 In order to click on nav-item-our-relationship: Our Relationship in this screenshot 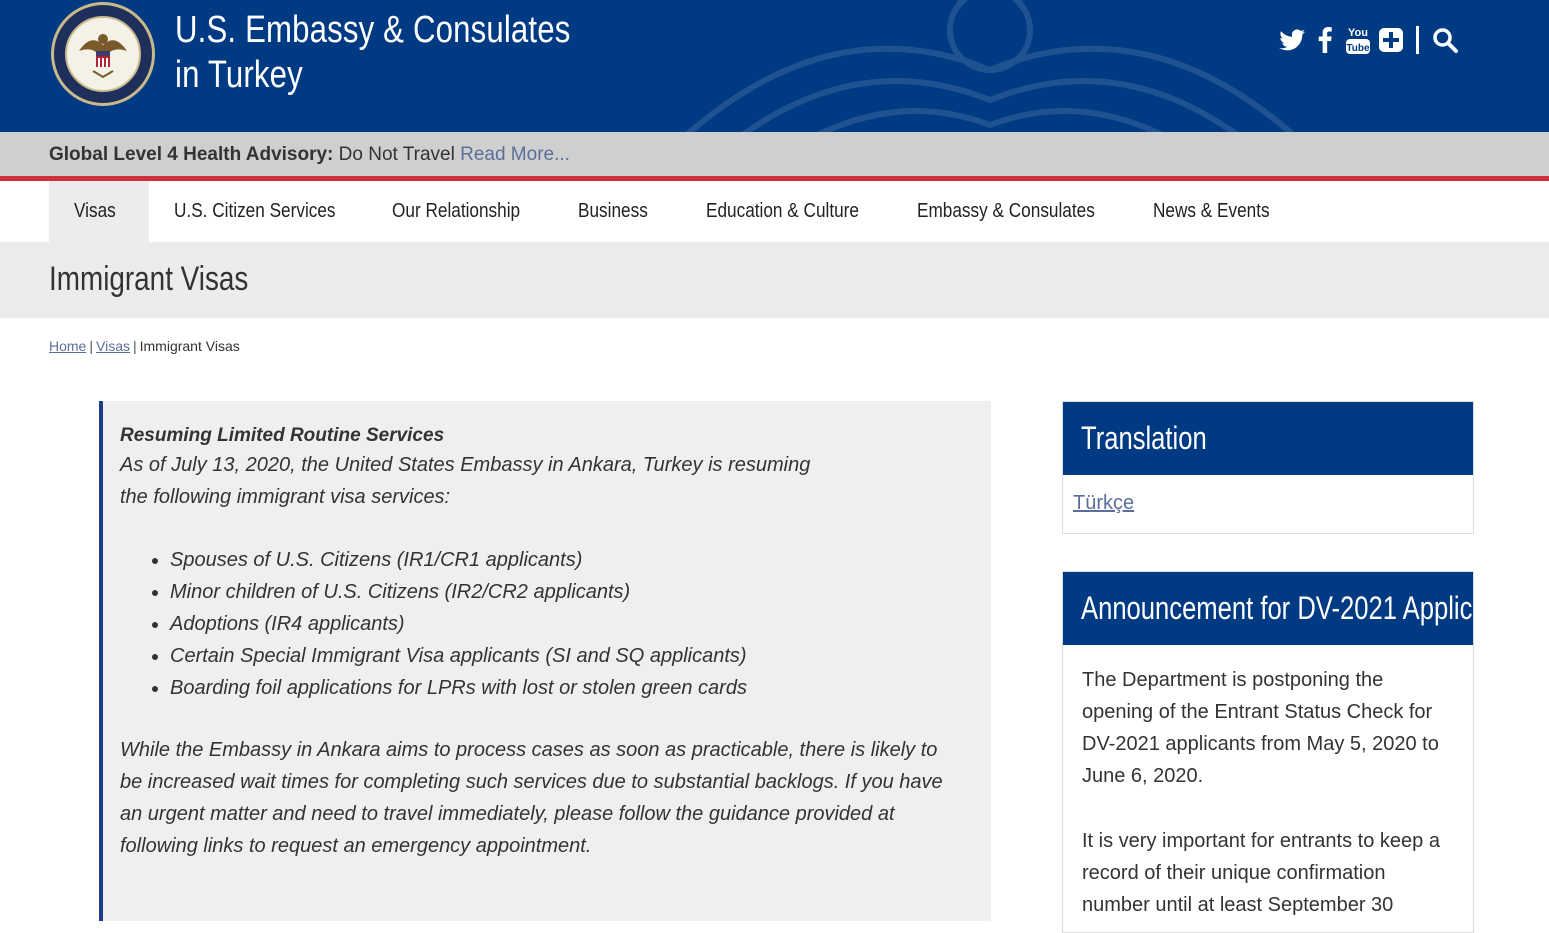, I will do `click(466, 211)`.